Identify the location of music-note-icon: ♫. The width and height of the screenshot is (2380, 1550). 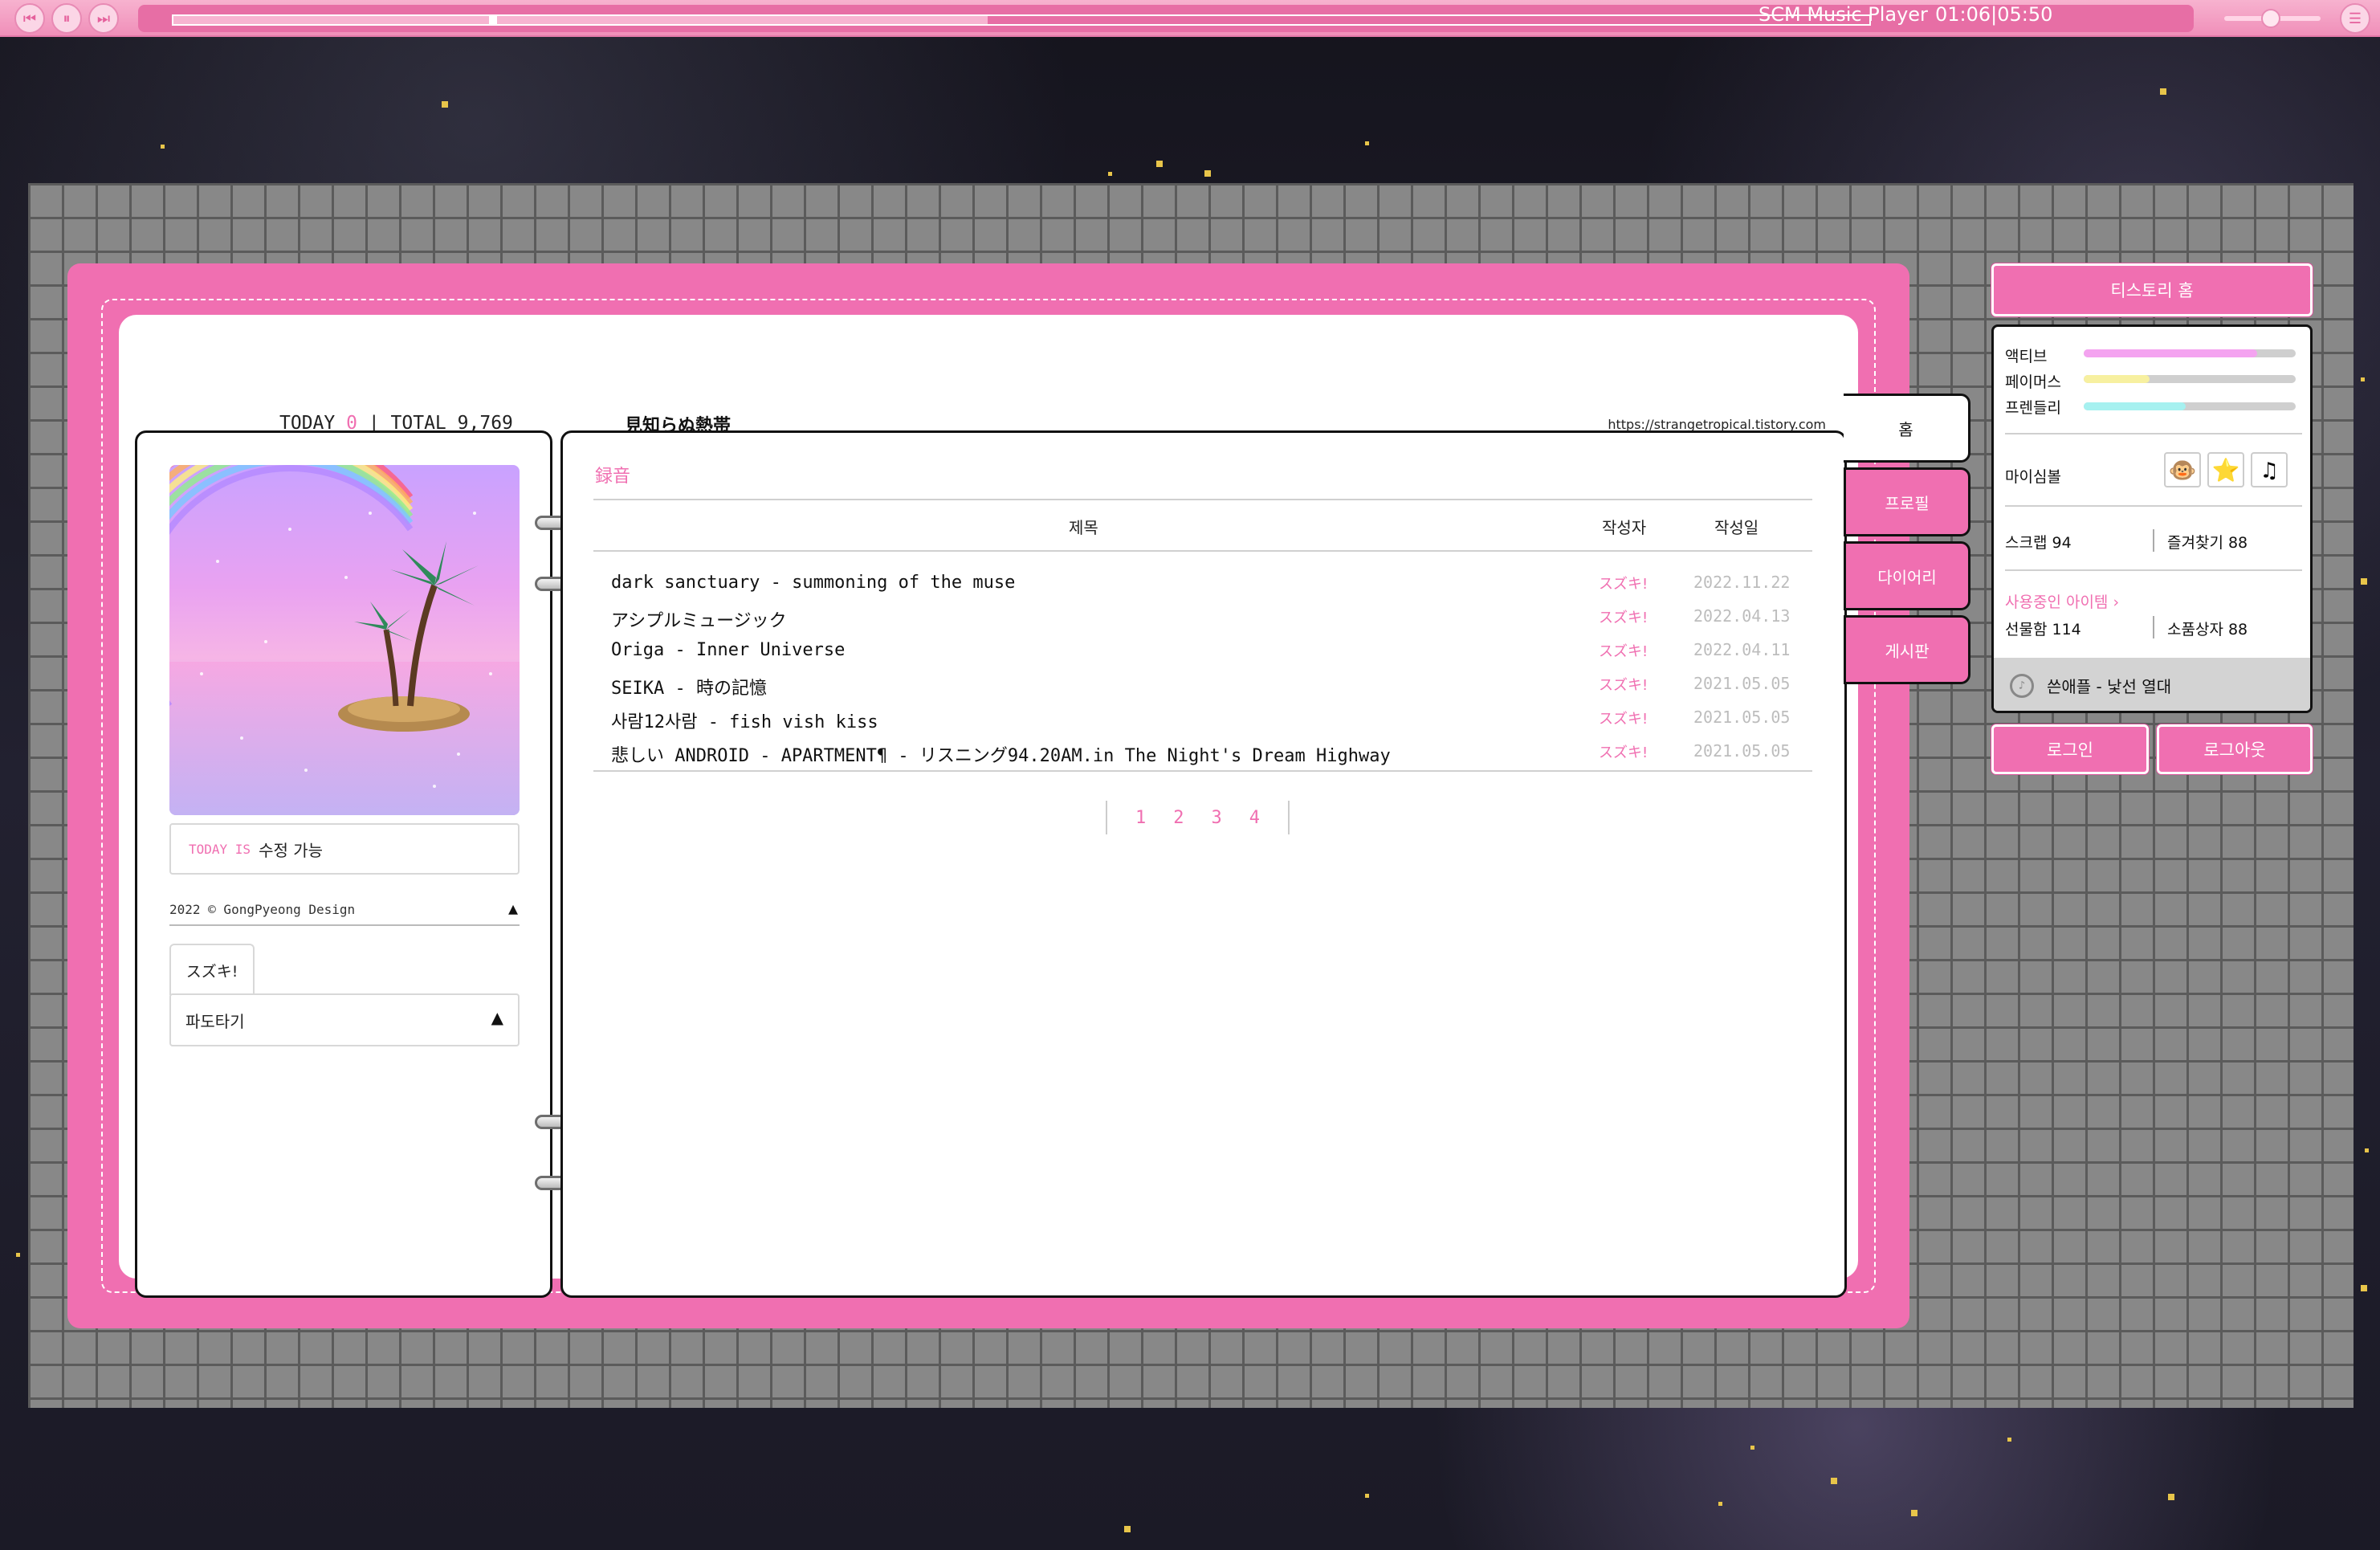
(2269, 469).